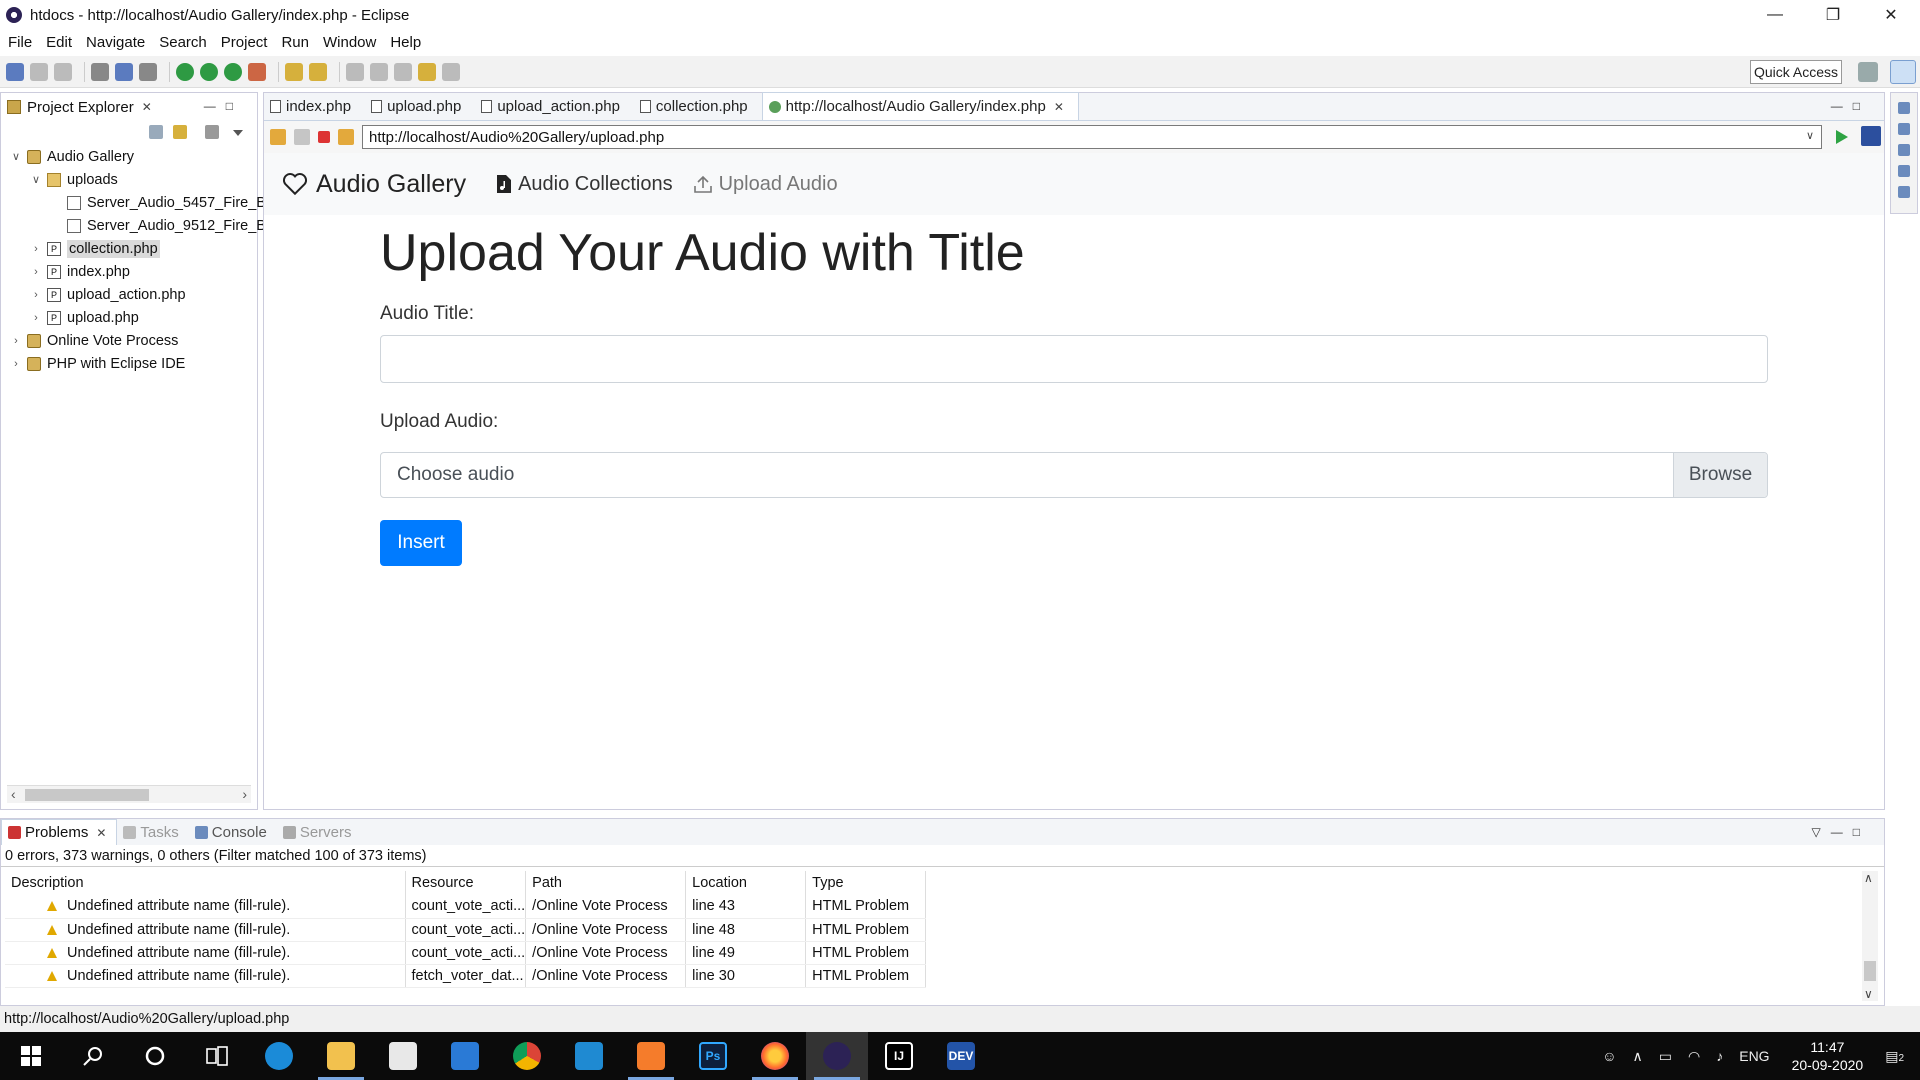 This screenshot has height=1080, width=1920. Describe the element at coordinates (1609, 1056) in the screenshot. I see `people-icon: ☺` at that location.